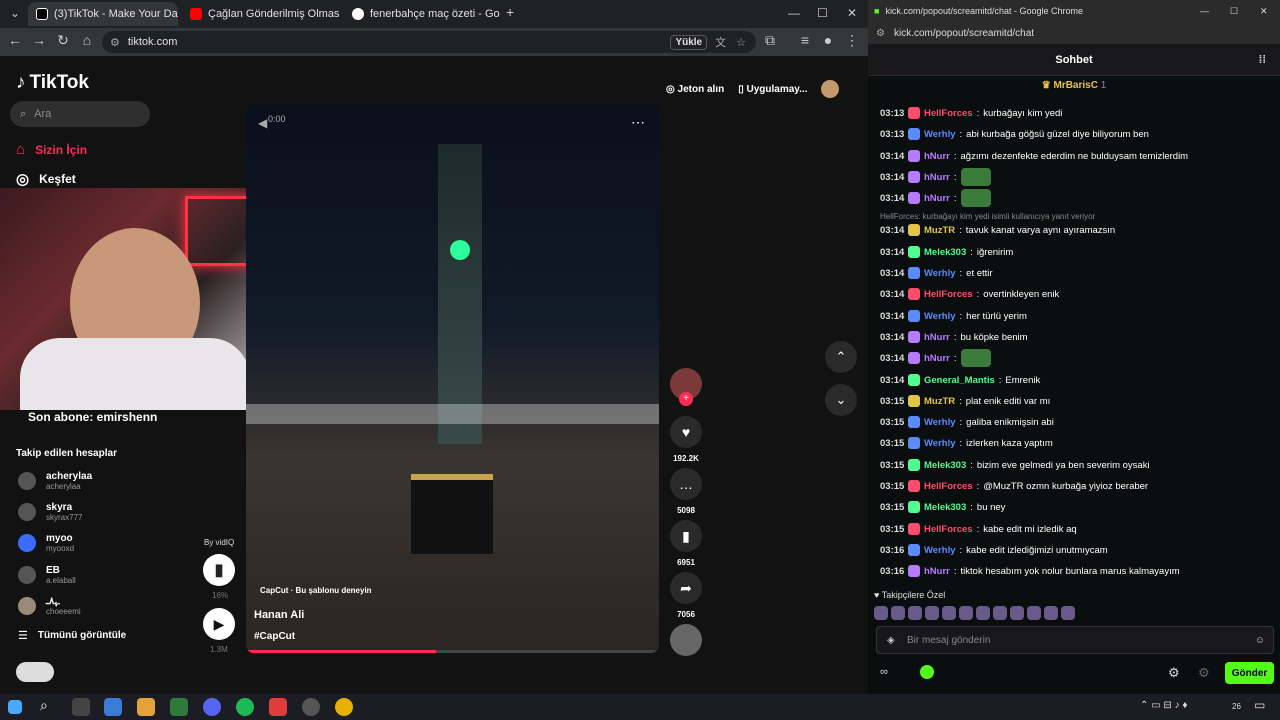 This screenshot has height=720, width=1280. I want to click on task-view-icon, so click(81, 707).